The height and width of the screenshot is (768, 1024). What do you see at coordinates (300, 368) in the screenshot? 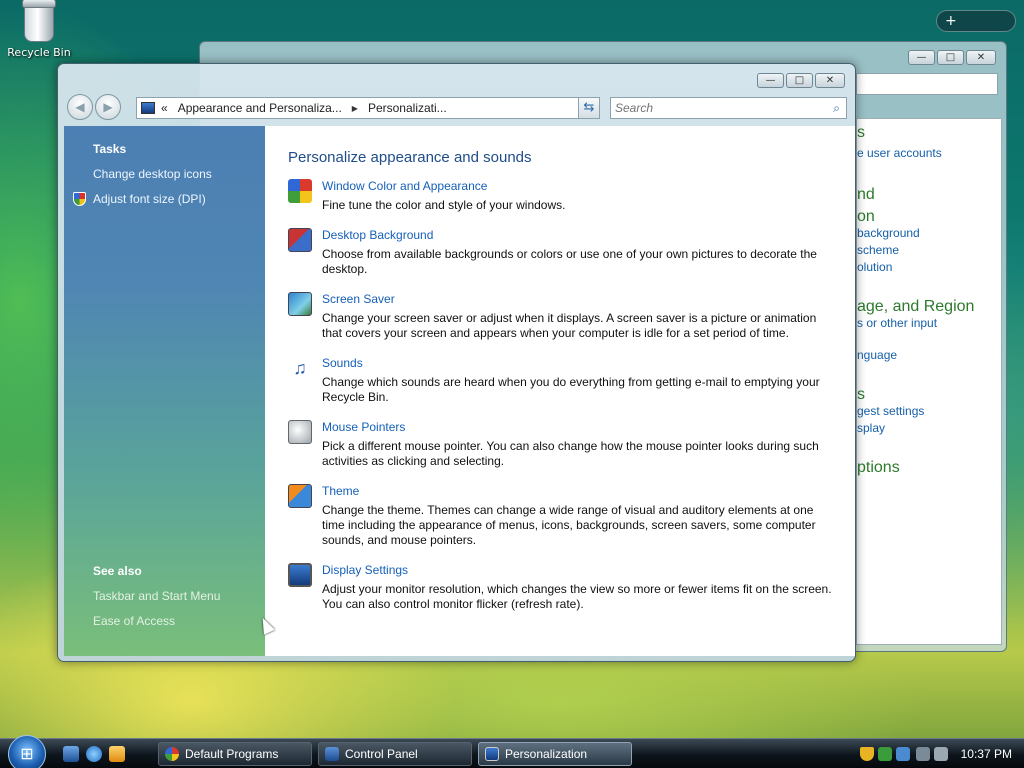
I see `sounds-icon: ♫` at bounding box center [300, 368].